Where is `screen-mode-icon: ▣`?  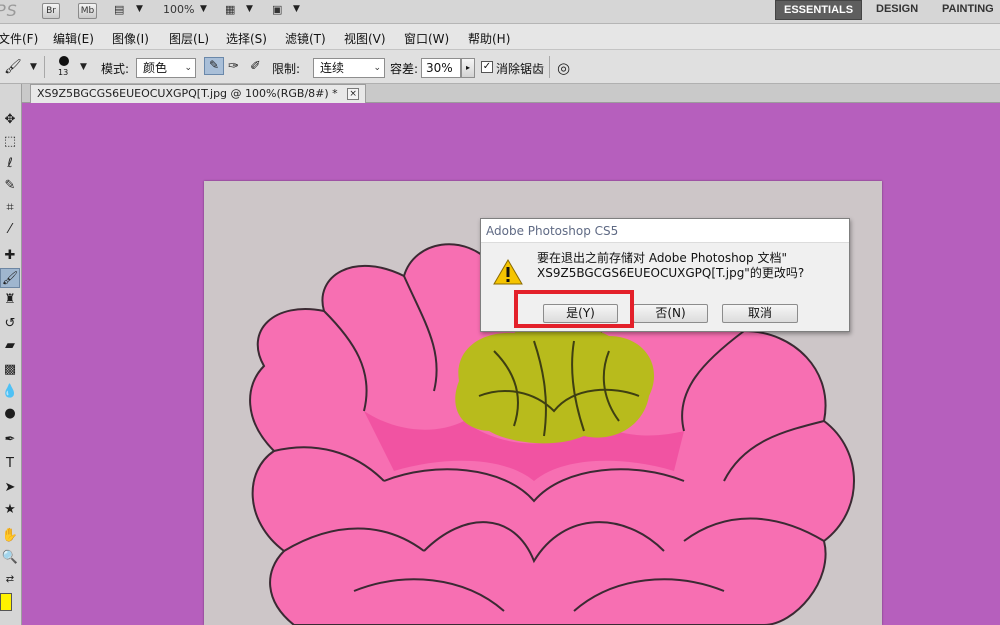 screen-mode-icon: ▣ is located at coordinates (277, 9).